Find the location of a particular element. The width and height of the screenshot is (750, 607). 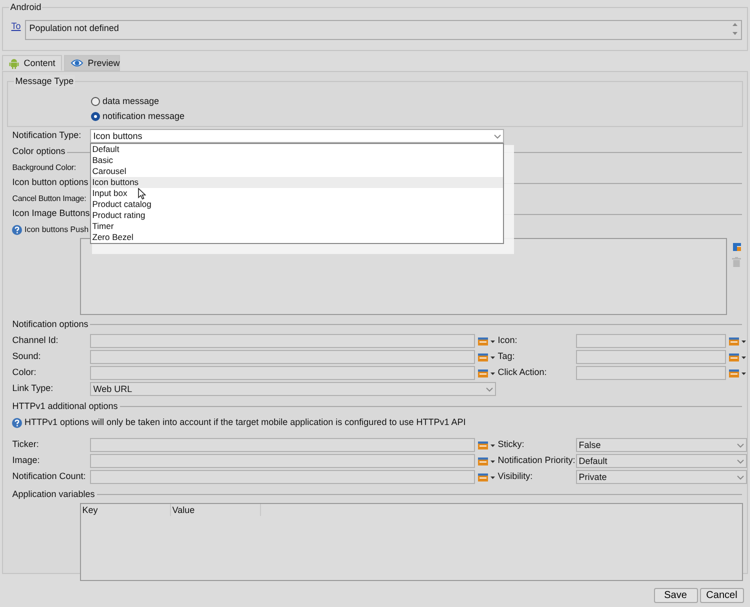

dropdown-option: Carousel is located at coordinates (297, 171).